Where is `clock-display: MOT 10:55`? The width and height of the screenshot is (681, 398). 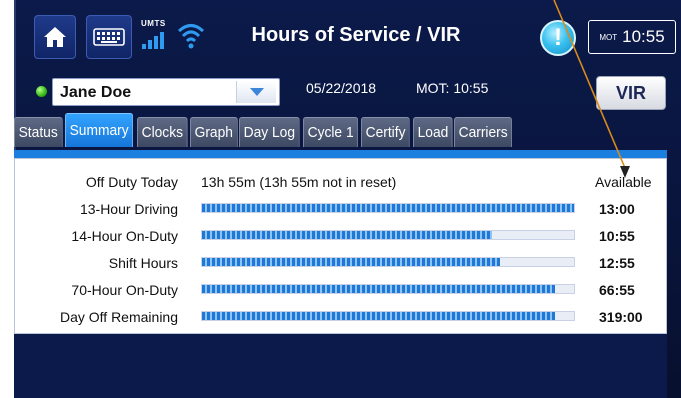
clock-display: MOT 10:55 is located at coordinates (632, 37).